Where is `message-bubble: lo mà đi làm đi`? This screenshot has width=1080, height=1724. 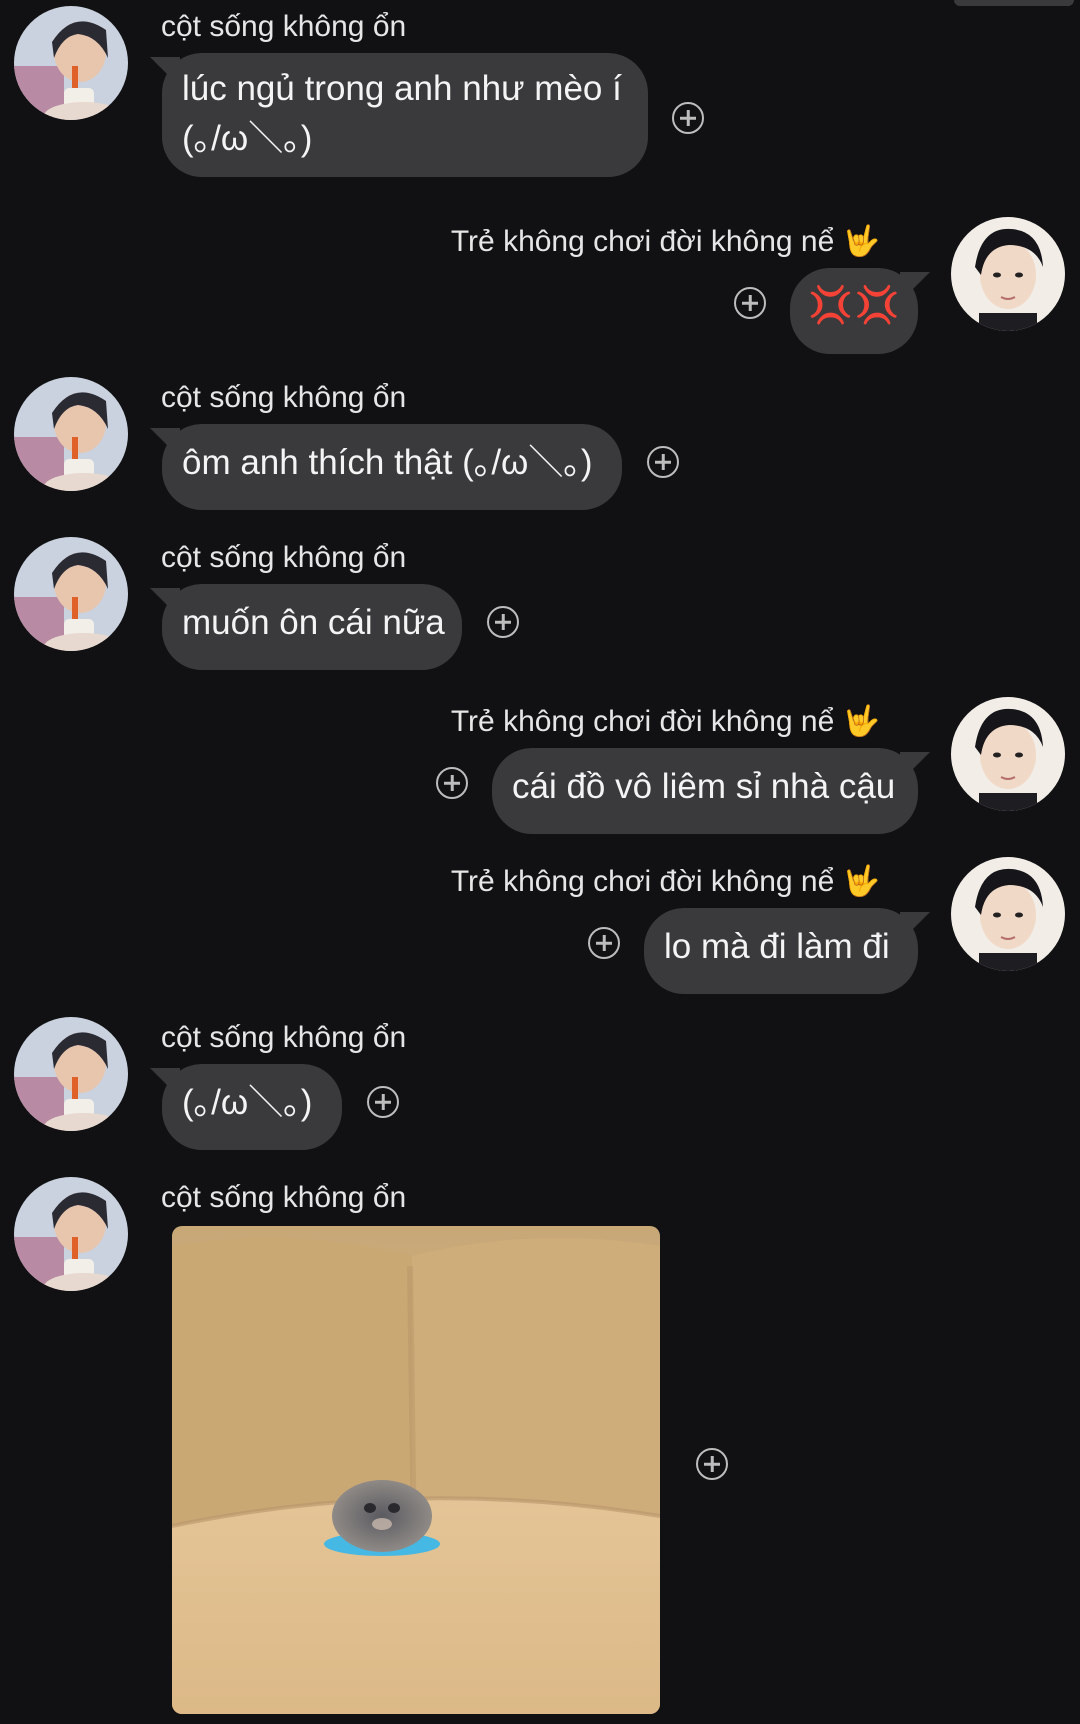
message-bubble: lo mà đi làm đi is located at coordinates (781, 951).